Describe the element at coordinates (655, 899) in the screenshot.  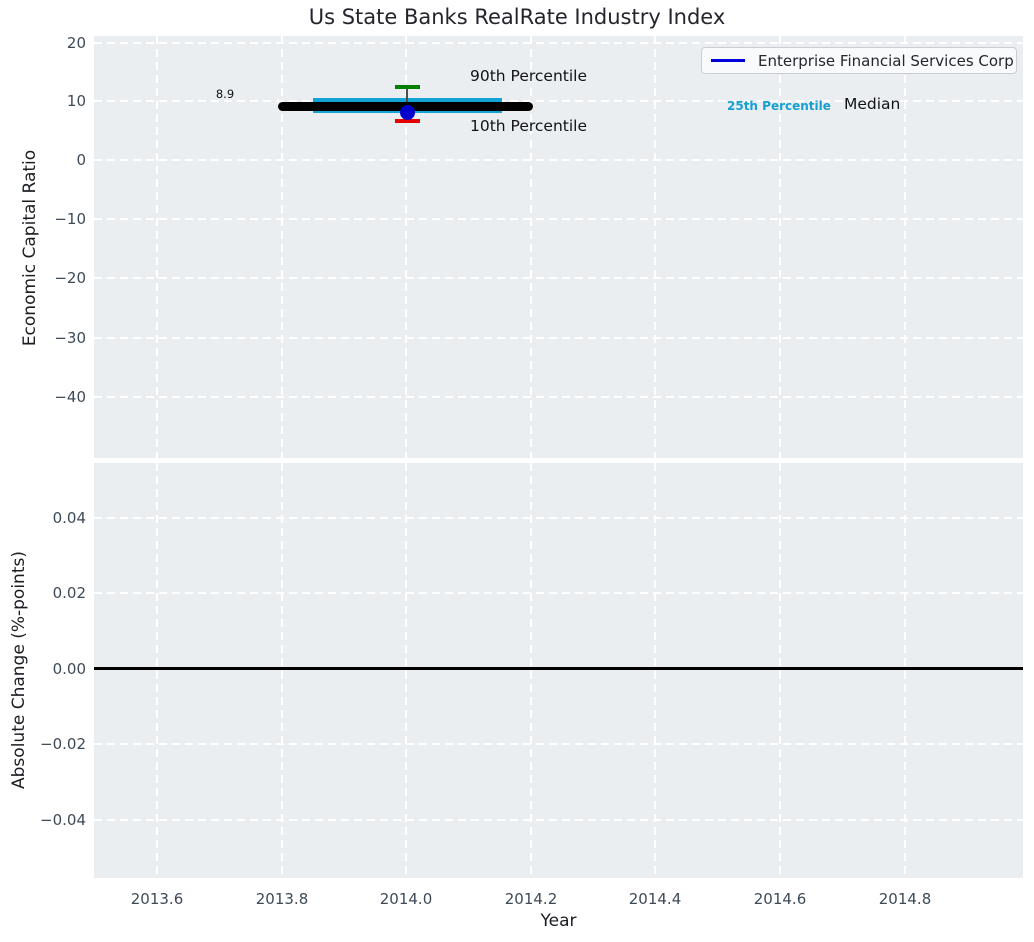
I see `x-tick-label: 2014.4` at that location.